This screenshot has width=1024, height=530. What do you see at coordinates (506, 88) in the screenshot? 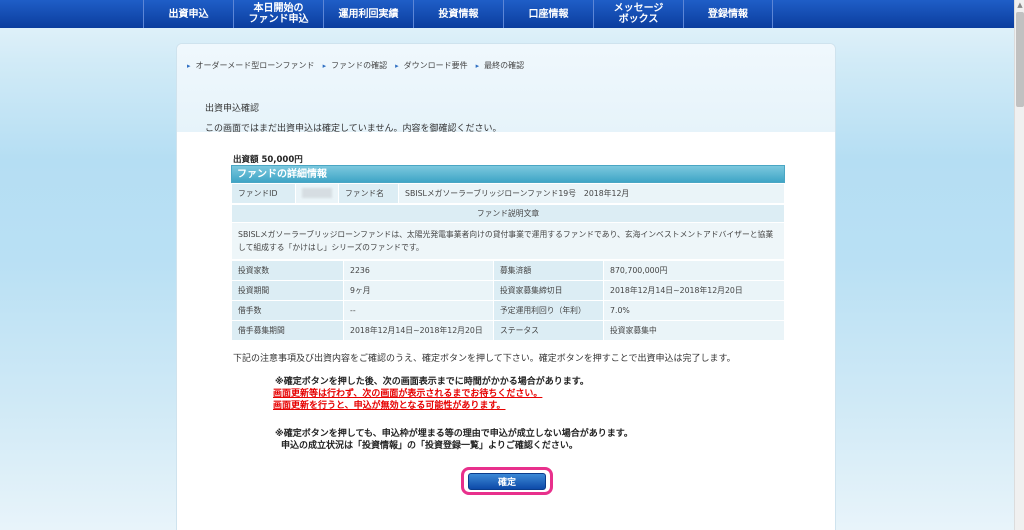
I see `panel-header` at bounding box center [506, 88].